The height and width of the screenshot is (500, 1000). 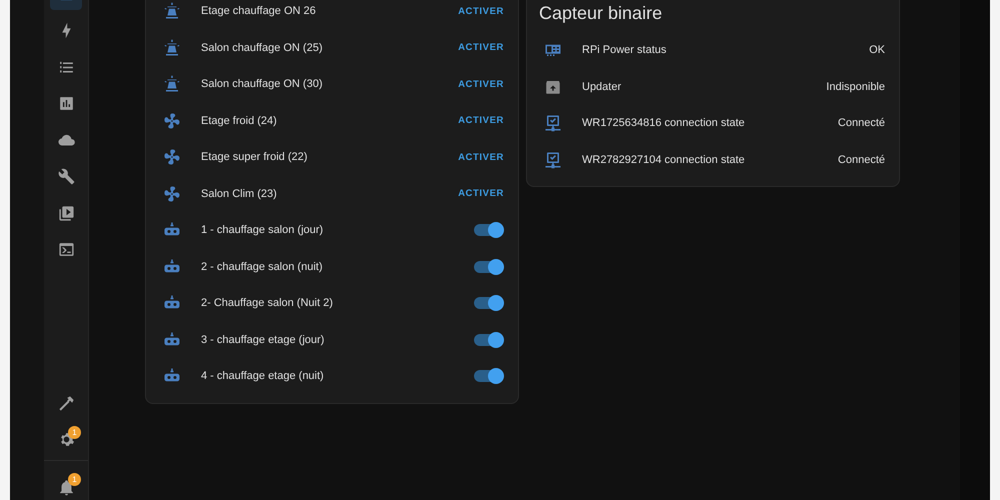 I want to click on entity-name: 2- Chauffage salon (Nuit 2), so click(x=267, y=303).